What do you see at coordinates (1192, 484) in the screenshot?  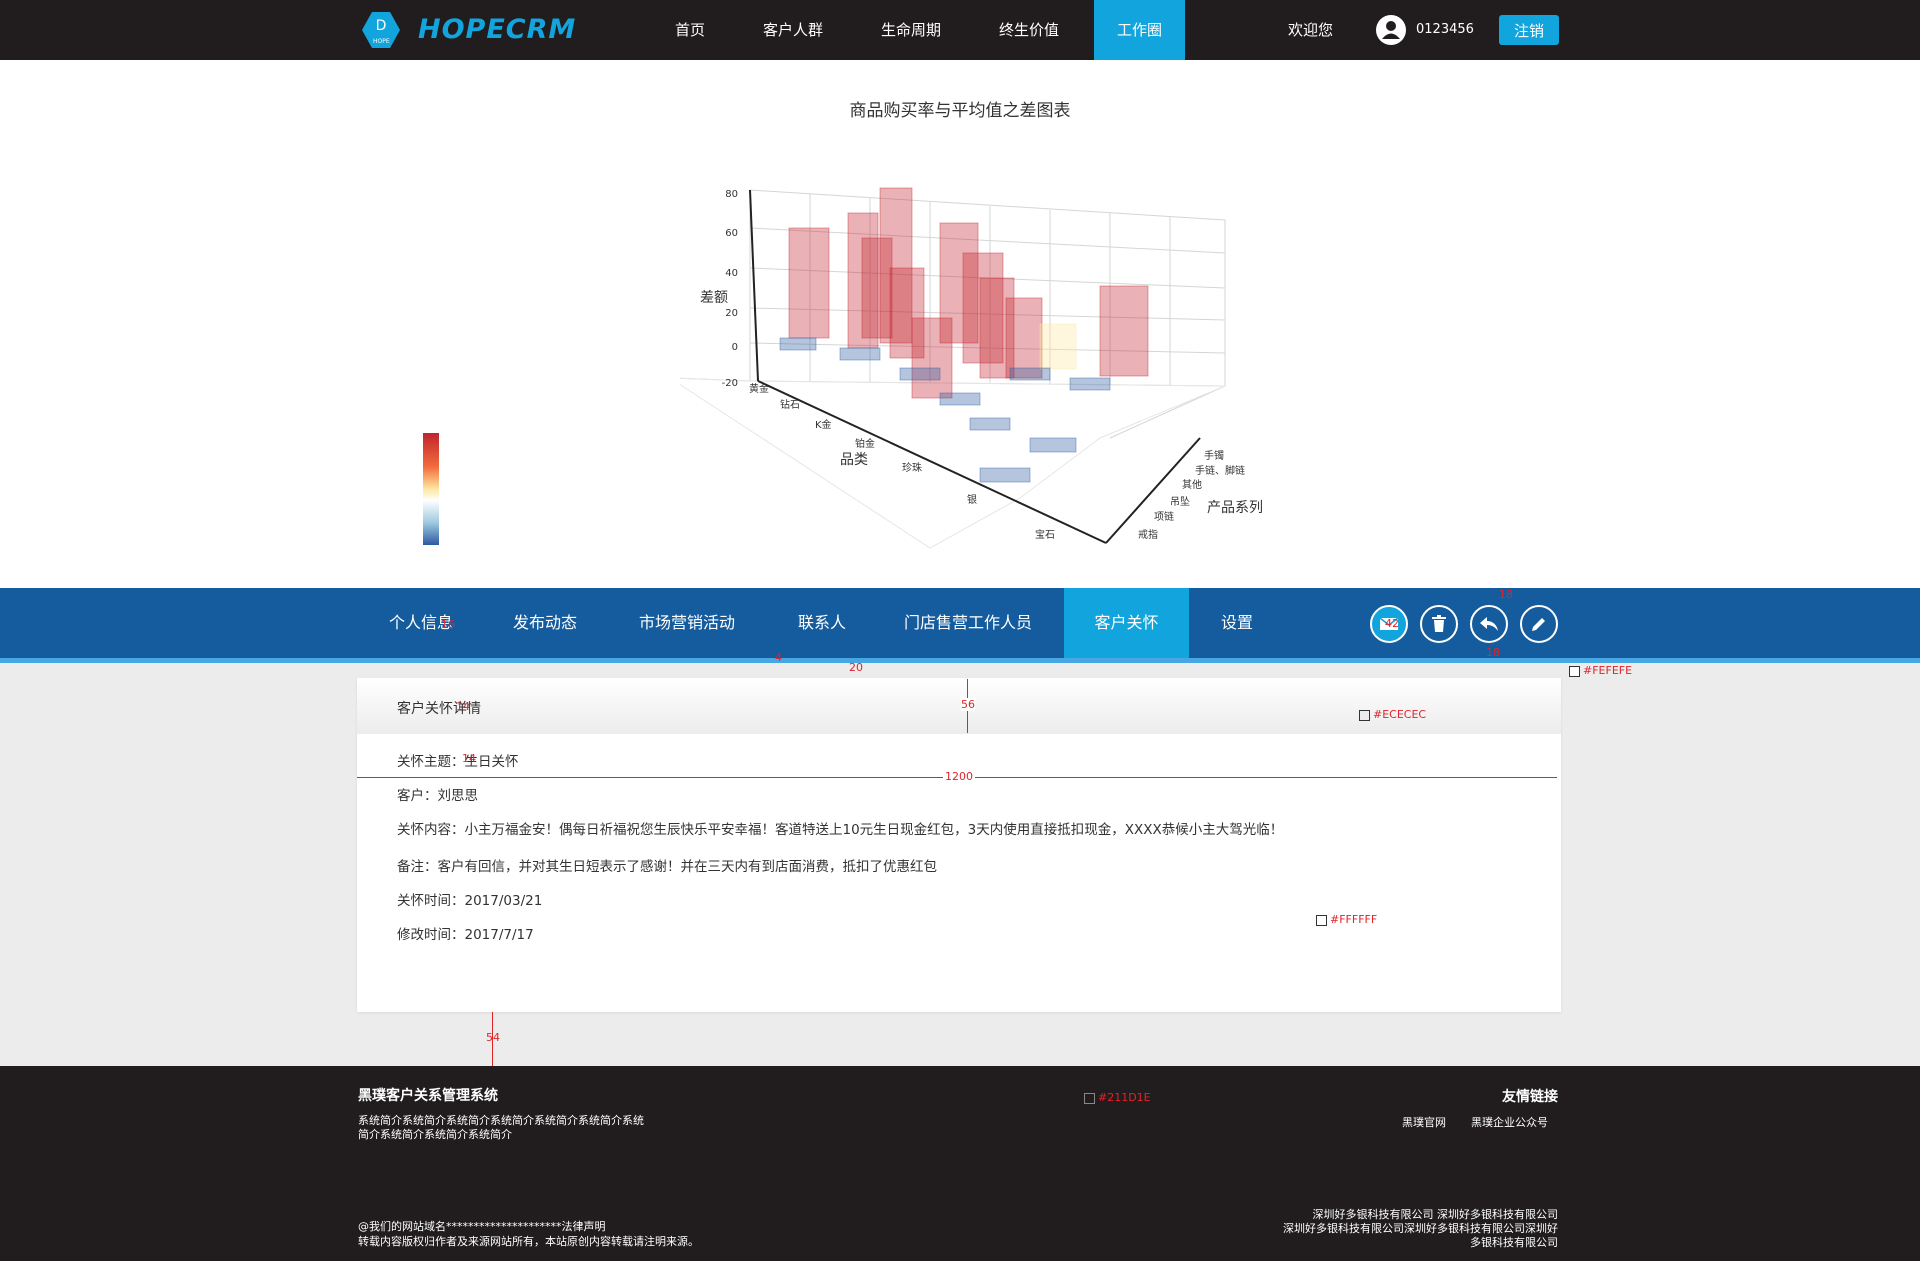 I see `series-tick-label: 其他` at bounding box center [1192, 484].